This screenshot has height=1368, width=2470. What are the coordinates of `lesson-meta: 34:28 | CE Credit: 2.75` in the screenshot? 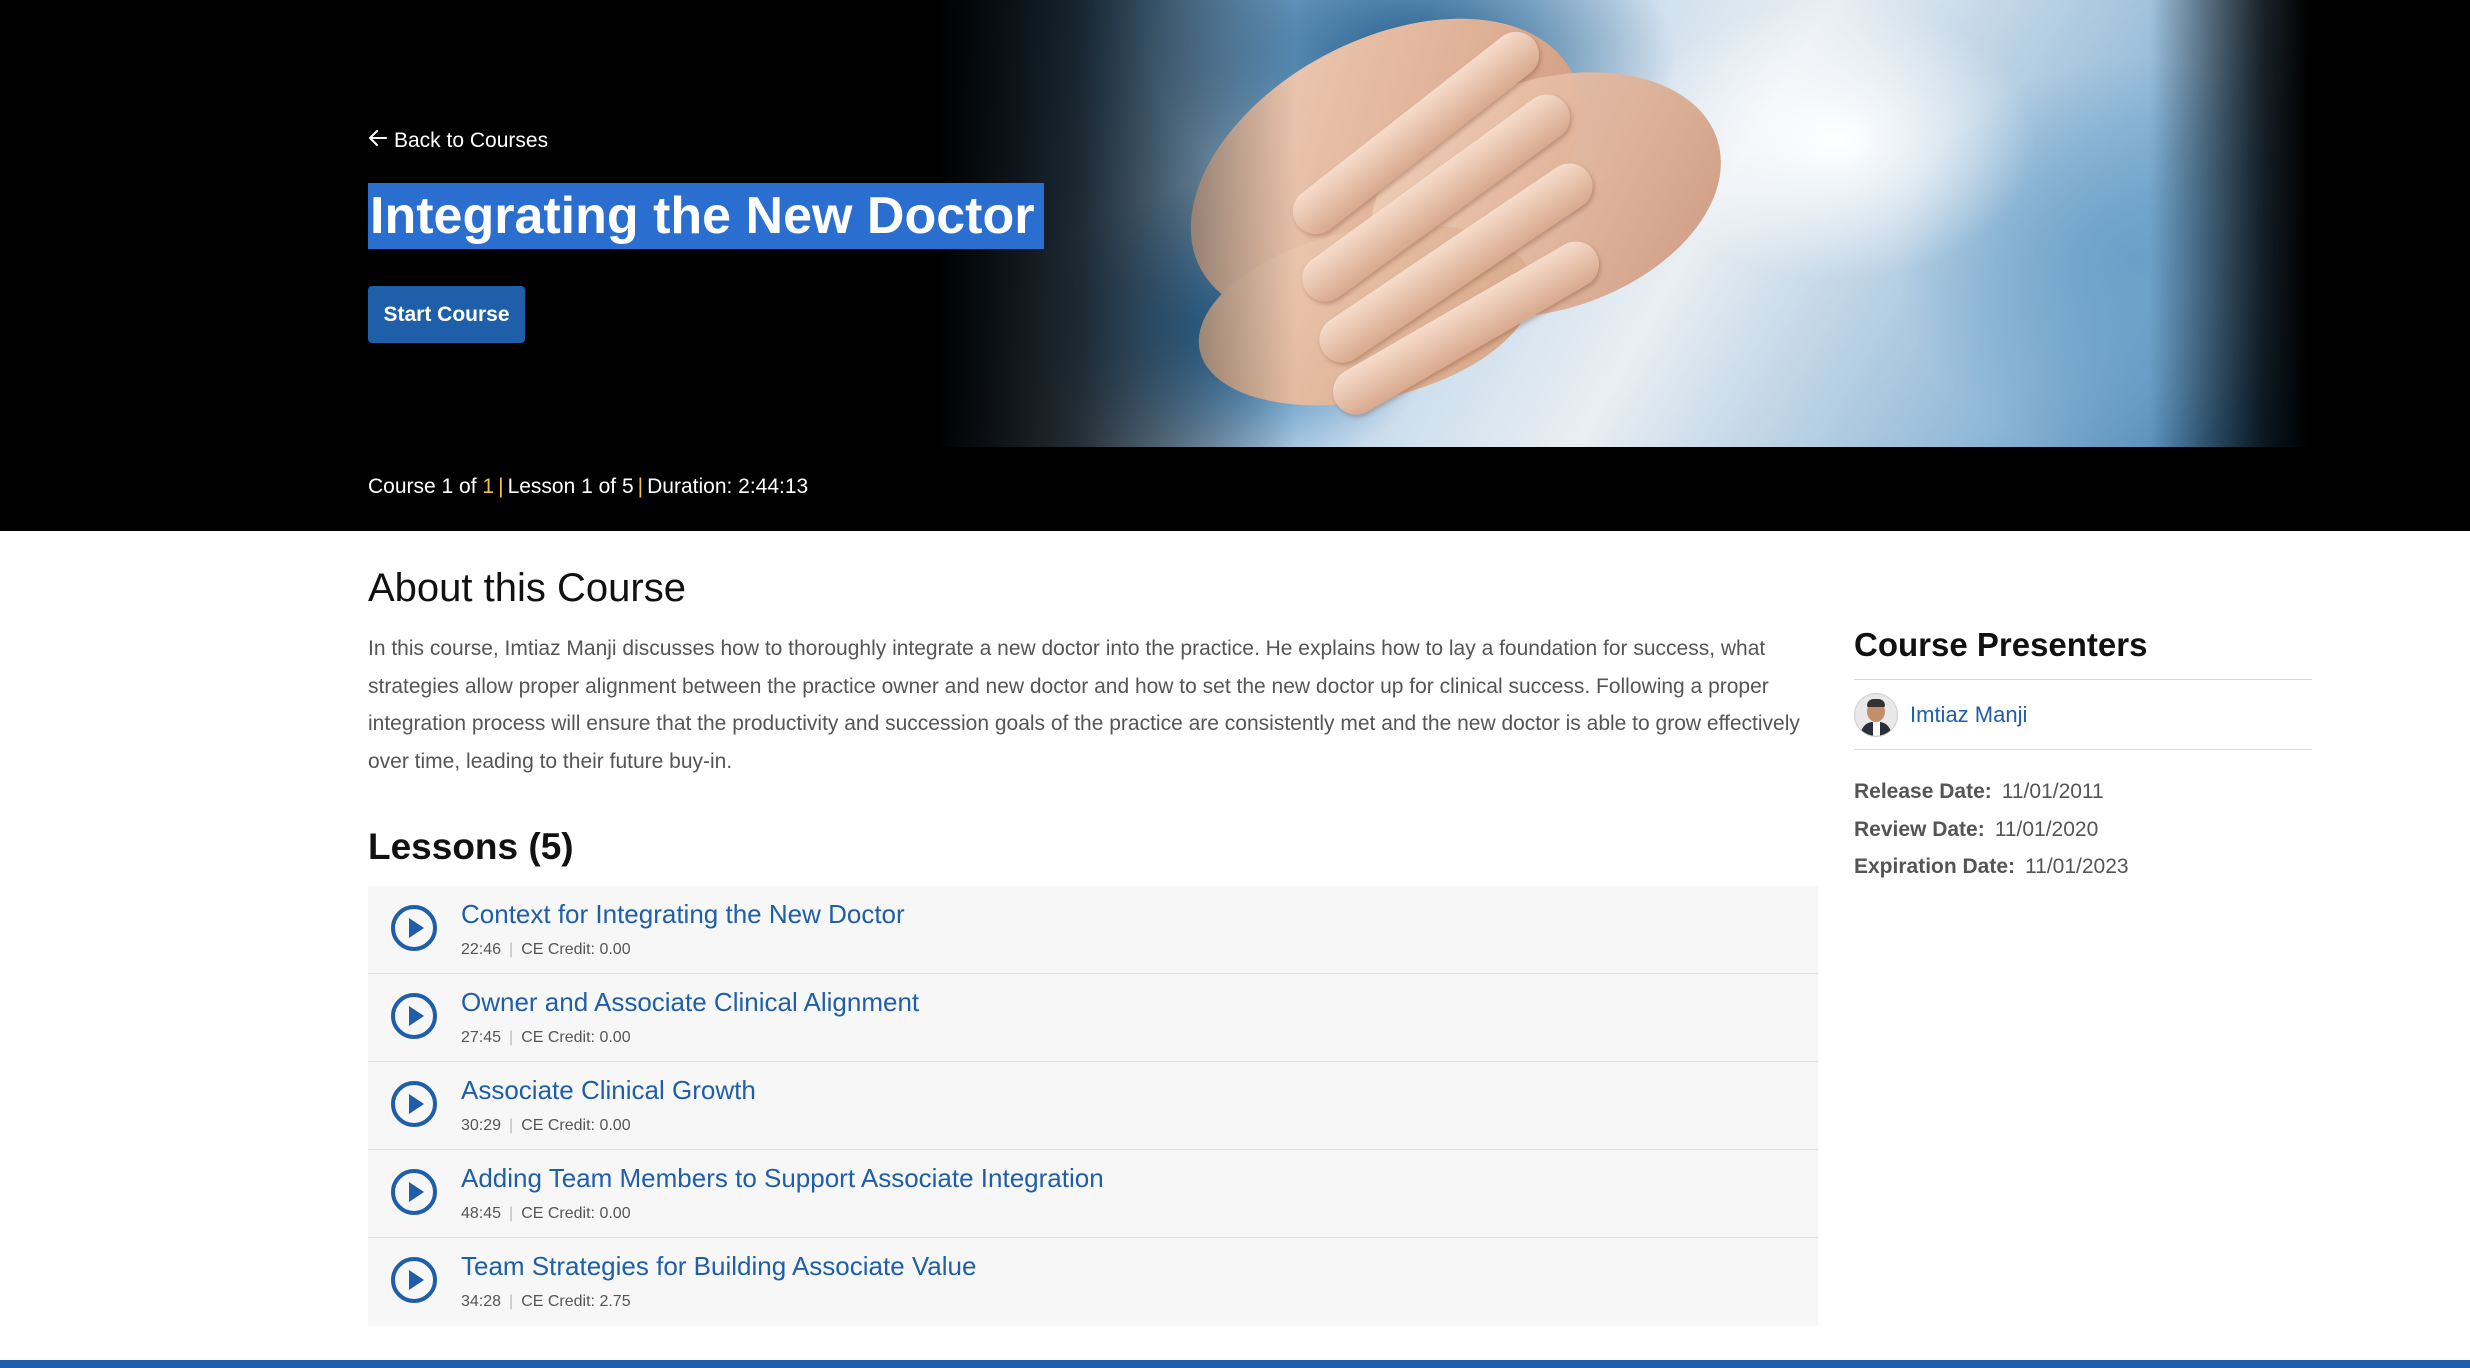 It's located at (546, 1301).